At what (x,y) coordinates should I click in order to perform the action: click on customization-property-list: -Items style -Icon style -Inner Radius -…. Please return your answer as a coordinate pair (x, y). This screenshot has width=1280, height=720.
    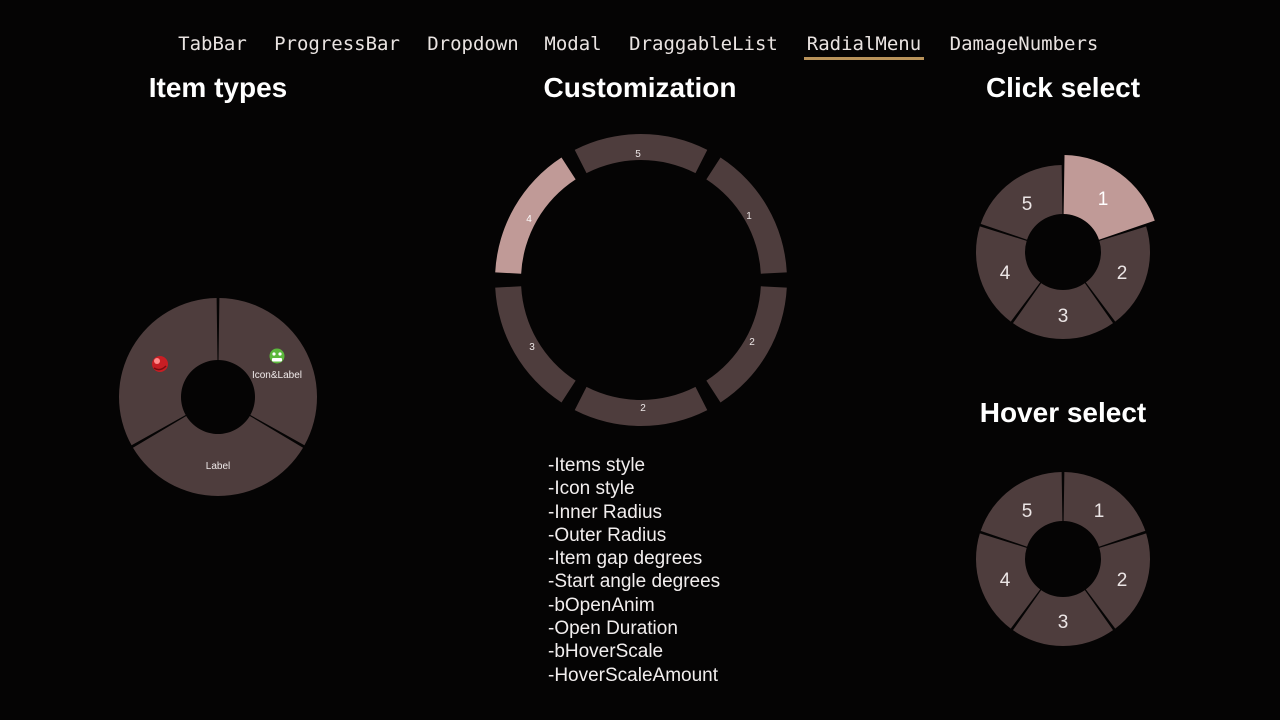
    Looking at the image, I should click on (634, 570).